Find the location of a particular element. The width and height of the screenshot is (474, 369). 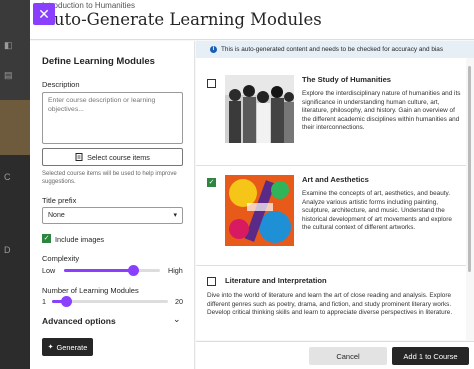

select-course-items-label: Select course items is located at coordinates (118, 157).